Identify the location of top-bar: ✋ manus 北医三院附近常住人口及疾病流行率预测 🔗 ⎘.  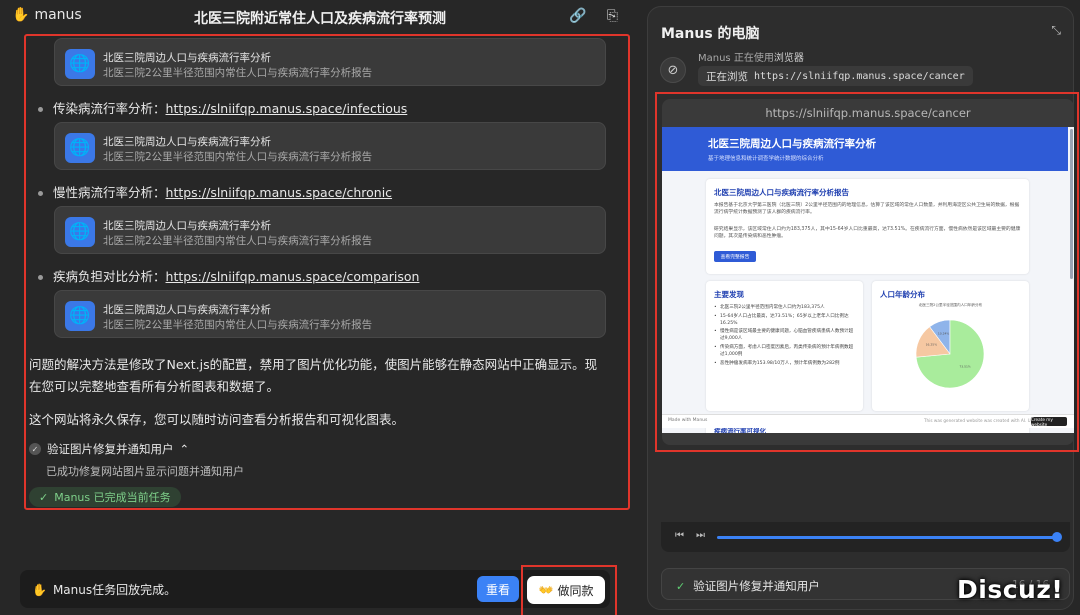
(320, 17).